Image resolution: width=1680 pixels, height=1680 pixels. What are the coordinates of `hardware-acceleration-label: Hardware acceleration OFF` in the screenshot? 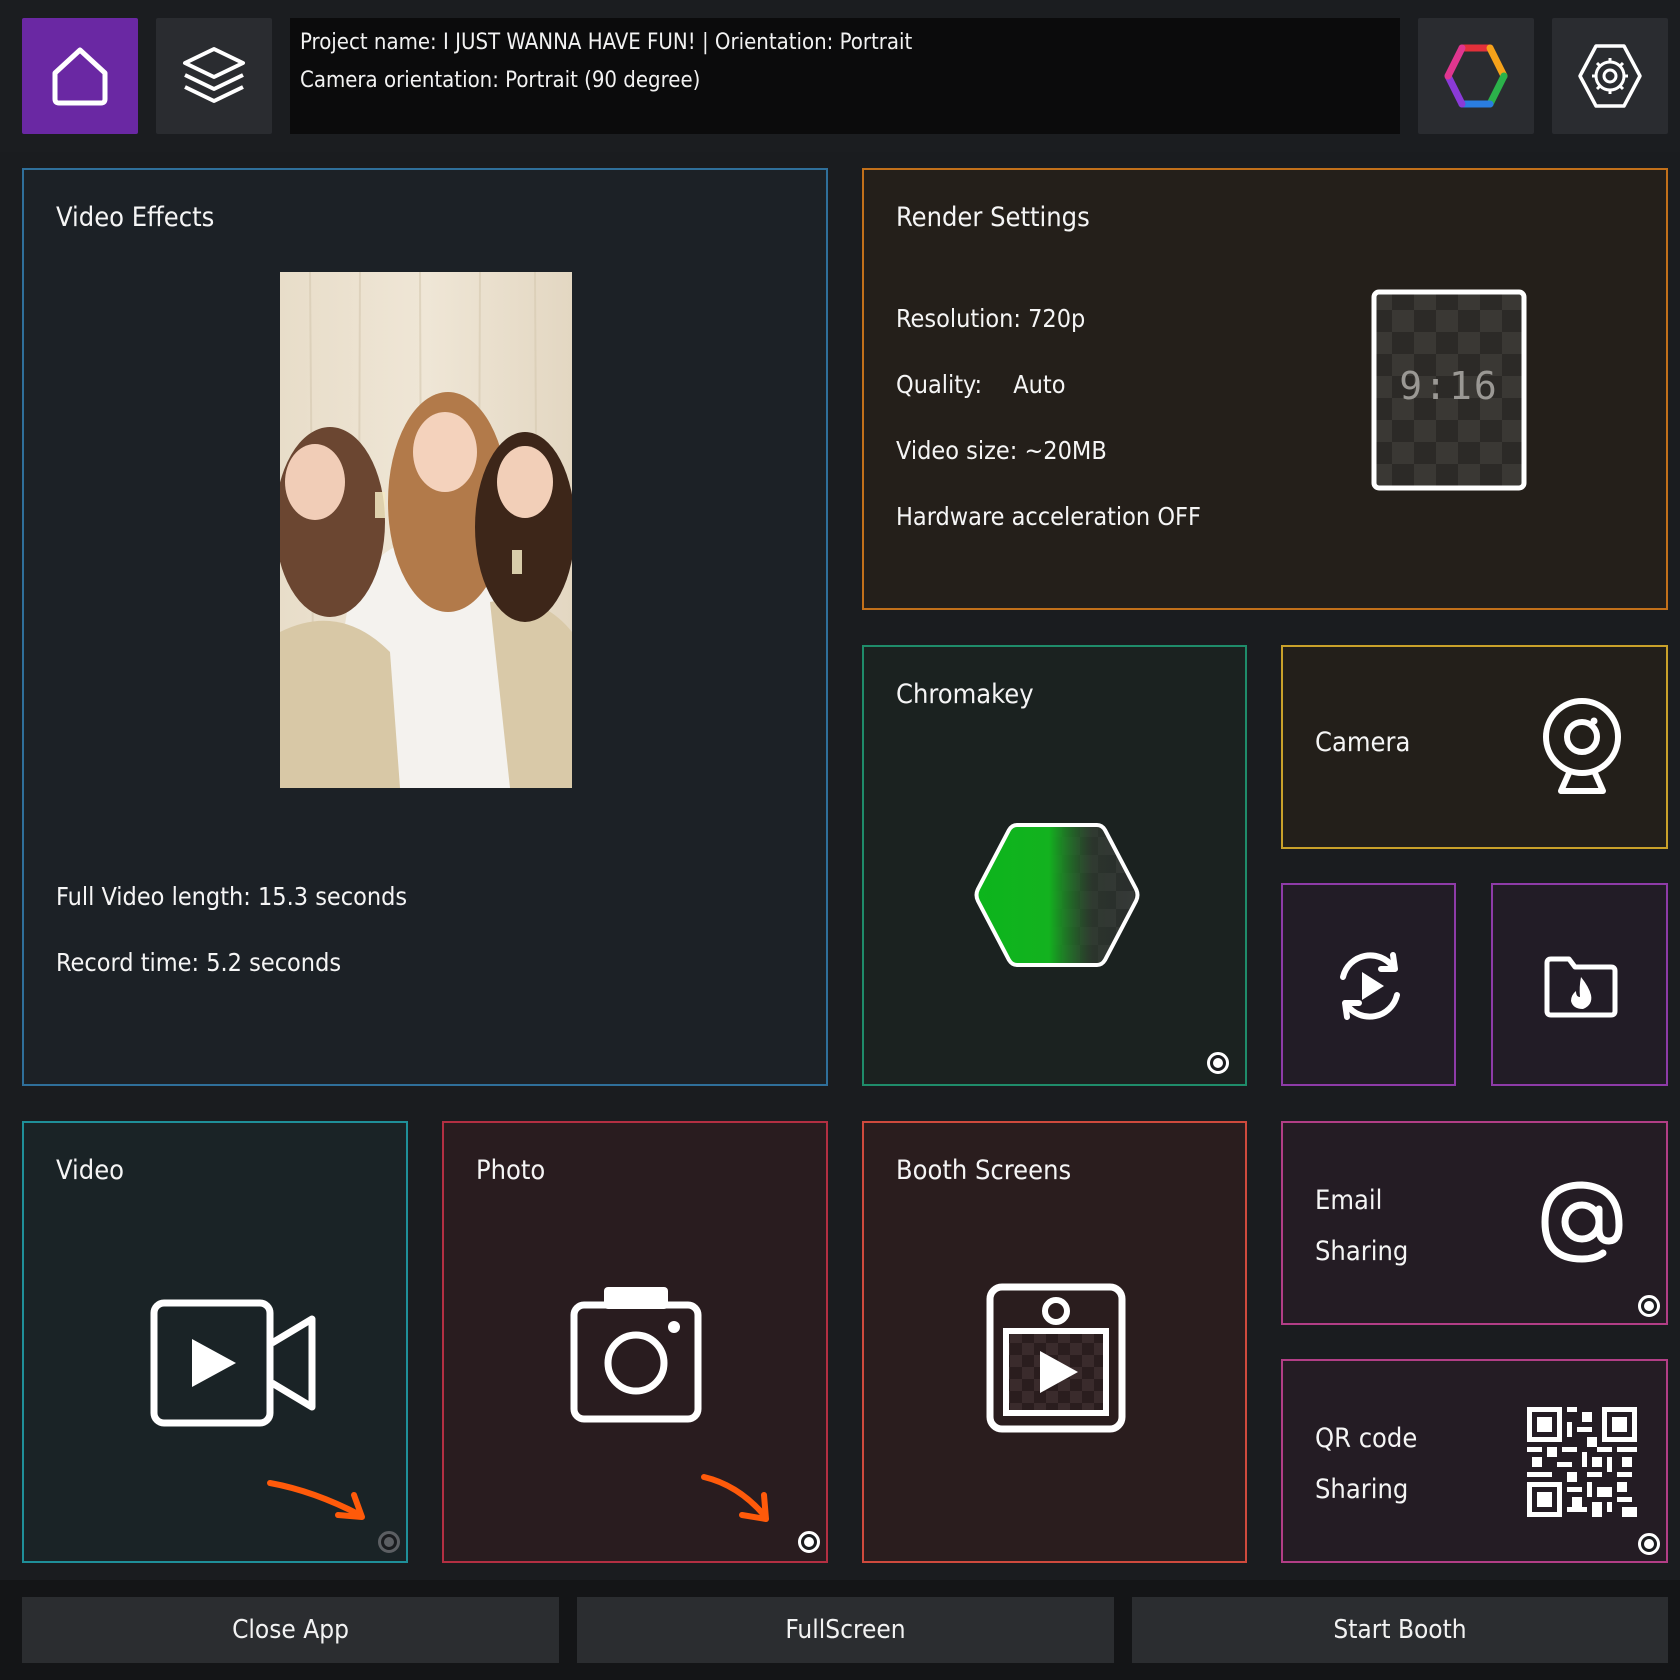 It's located at (1048, 516).